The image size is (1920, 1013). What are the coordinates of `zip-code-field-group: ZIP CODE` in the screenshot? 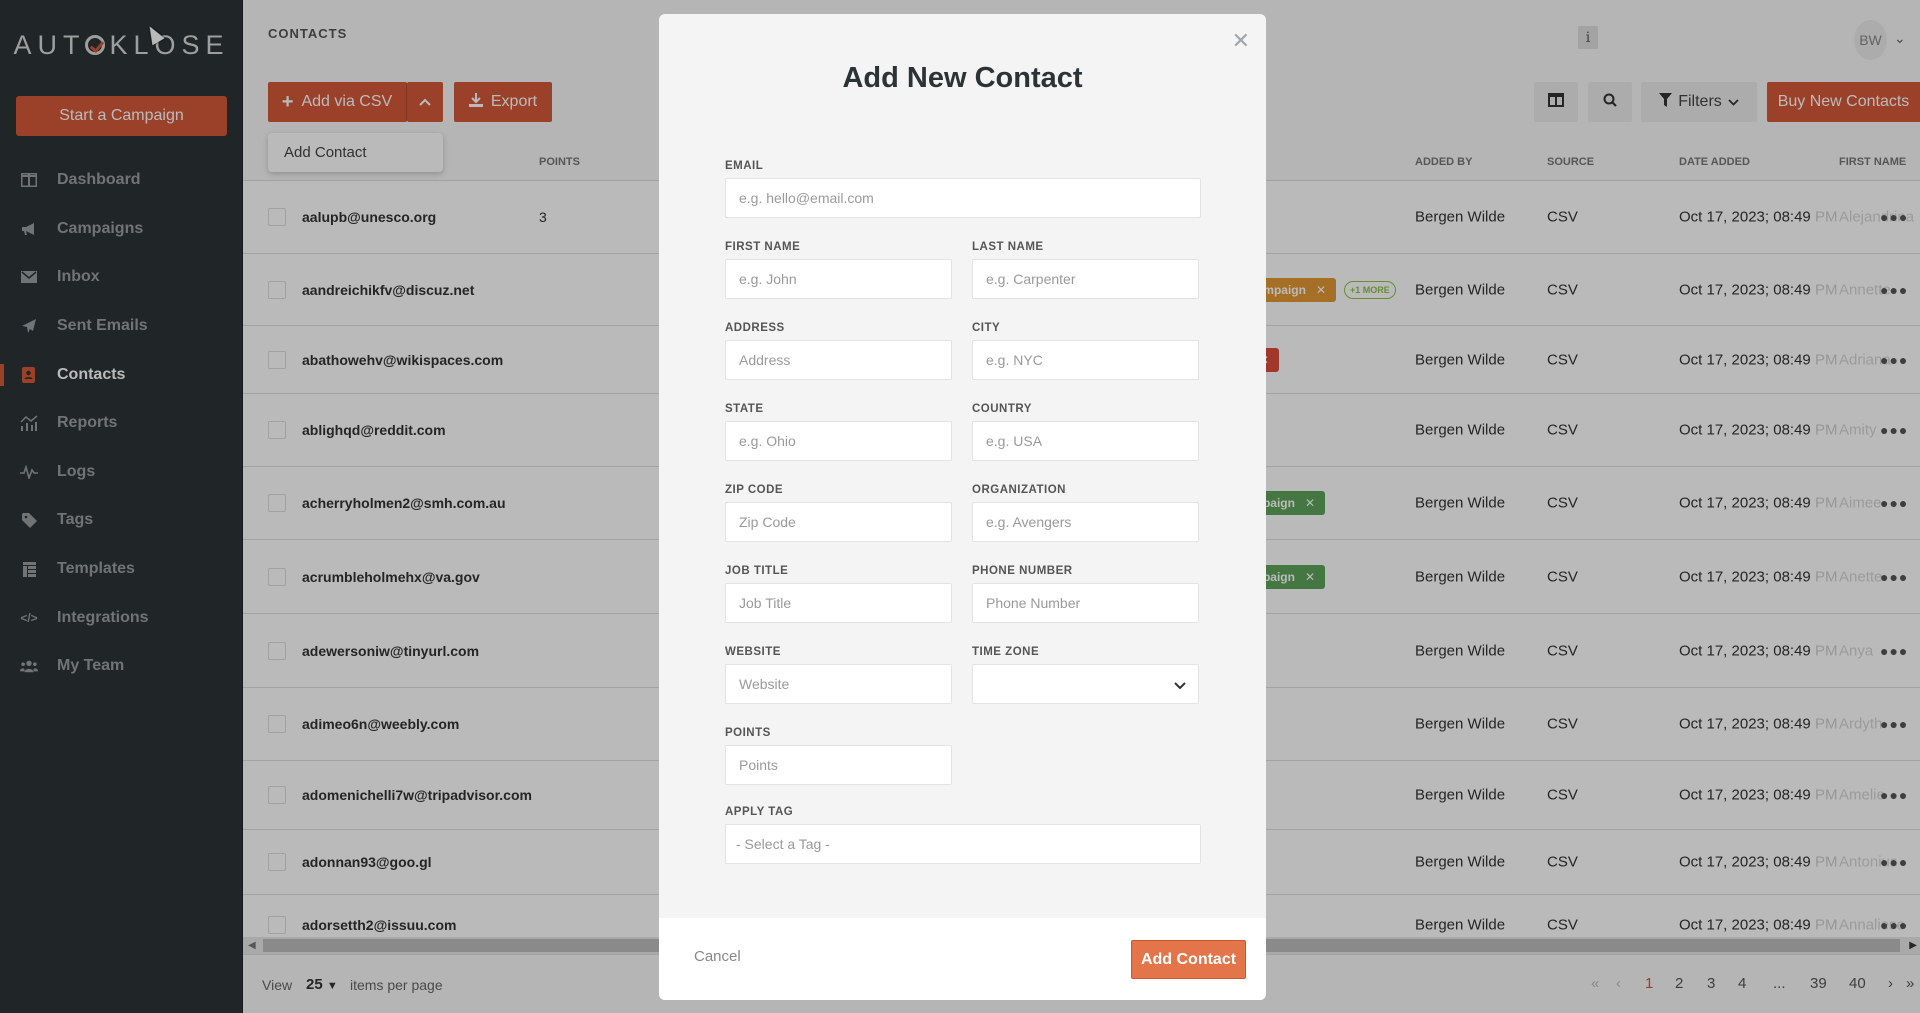 It's located at (838, 513).